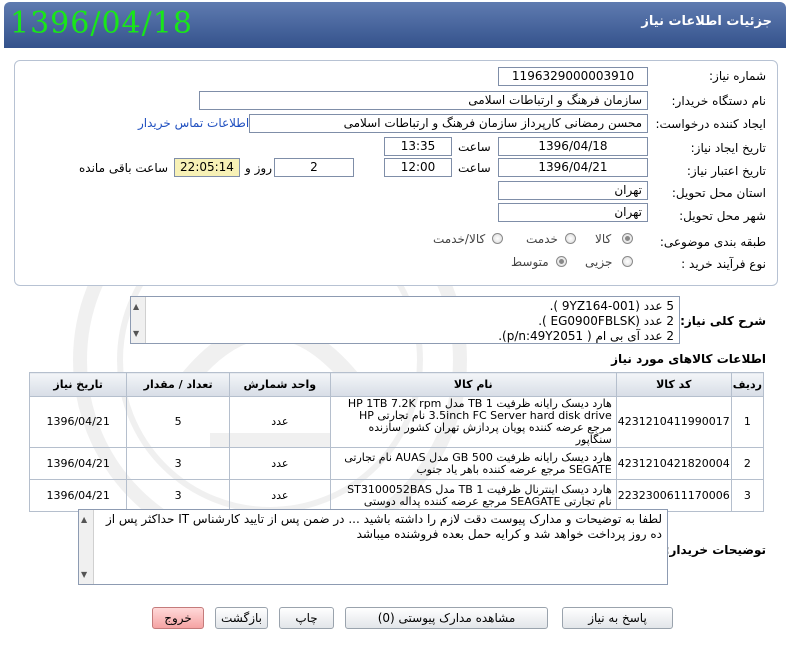 The width and height of the screenshot is (790, 652). Describe the element at coordinates (586, 336) in the screenshot. I see `summary-line: 2 عدد آی بی ام ( p/n:49Y2051).` at that location.